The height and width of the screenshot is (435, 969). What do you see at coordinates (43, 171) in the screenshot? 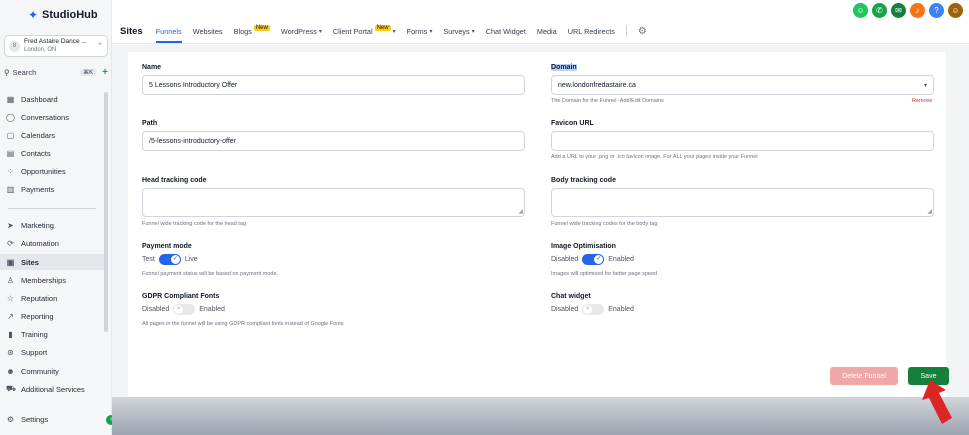
I see `sidebar-item-label: Opportunities` at bounding box center [43, 171].